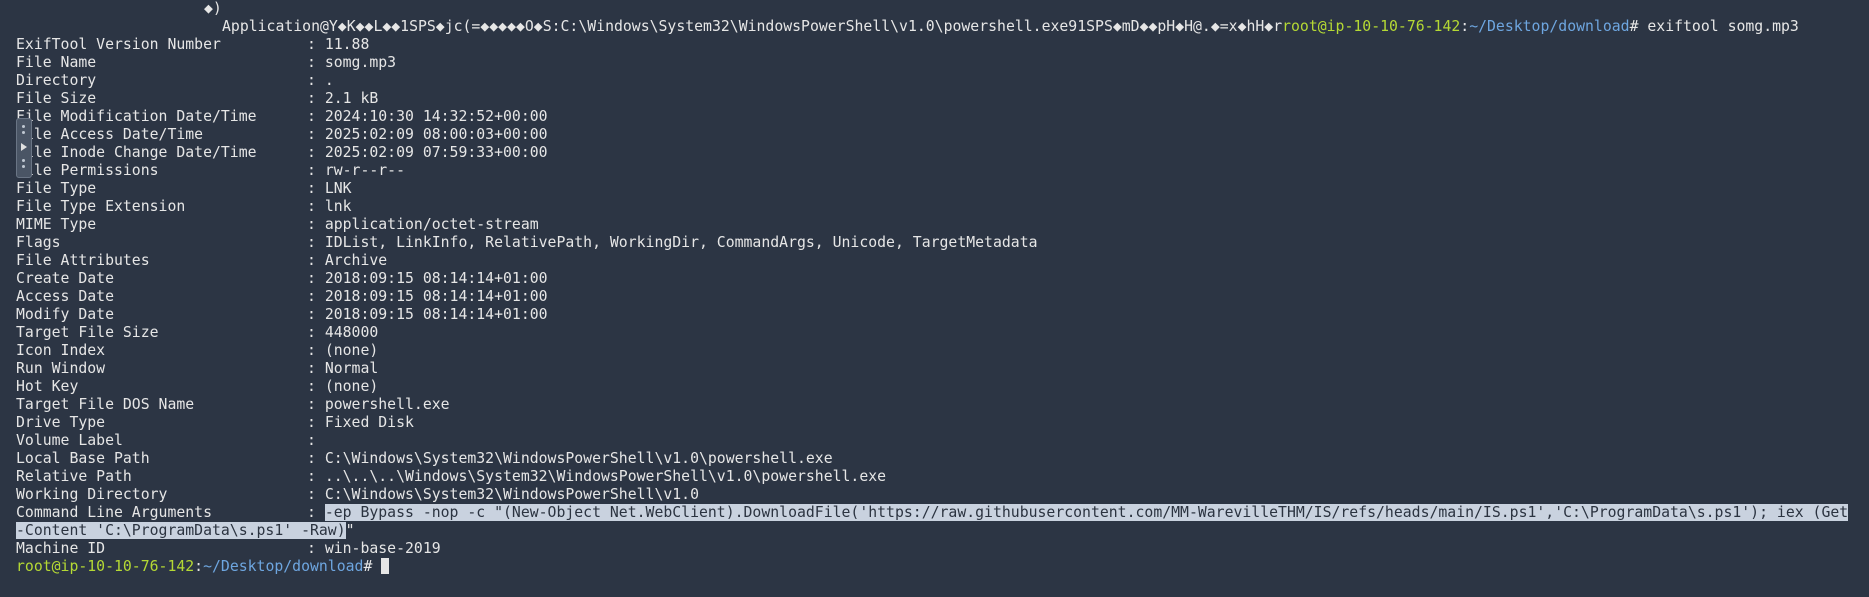 Image resolution: width=1869 pixels, height=597 pixels. What do you see at coordinates (436, 116) in the screenshot?
I see `exif-value: 2024:10:30 14:32:52+00:00` at bounding box center [436, 116].